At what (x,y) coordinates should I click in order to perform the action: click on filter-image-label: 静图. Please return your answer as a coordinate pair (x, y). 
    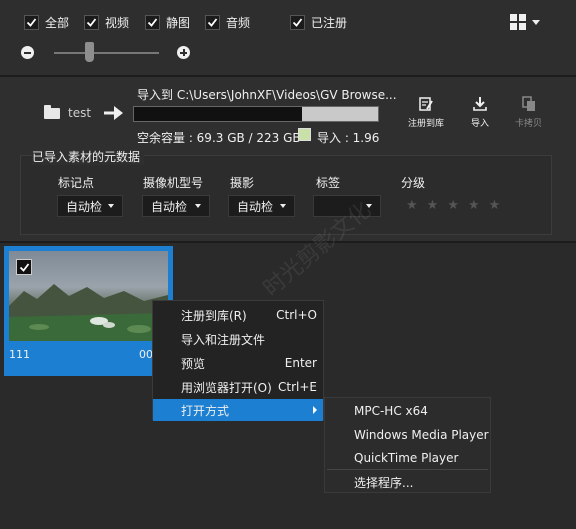
    Looking at the image, I should click on (178, 22).